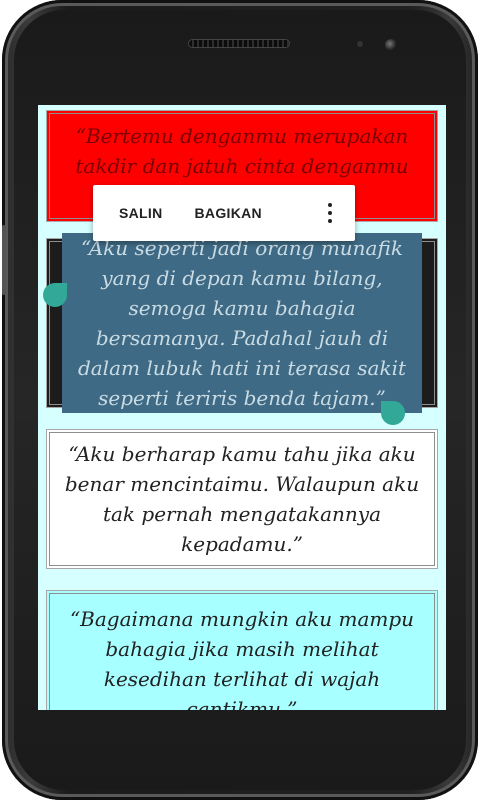 Image resolution: width=480 pixels, height=800 pixels. I want to click on speaker-grille, so click(239, 43).